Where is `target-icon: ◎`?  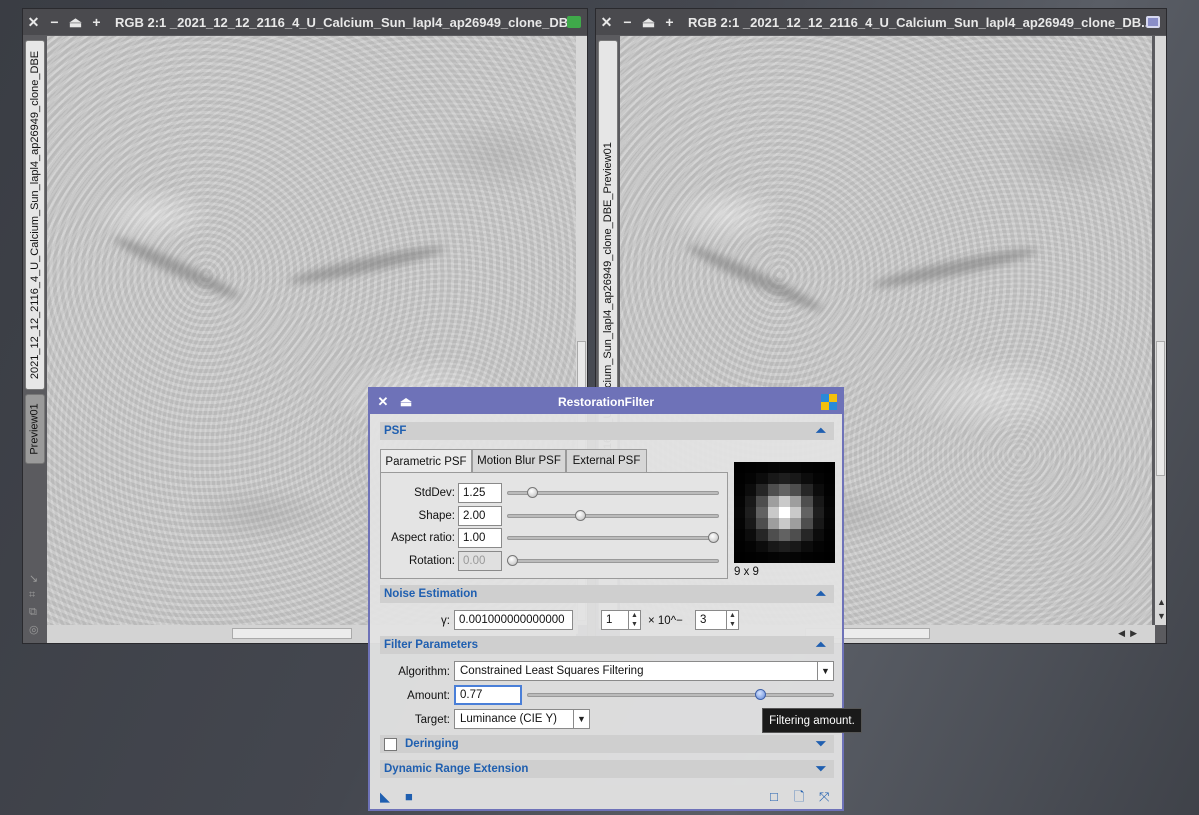
target-icon: ◎ is located at coordinates (34, 629).